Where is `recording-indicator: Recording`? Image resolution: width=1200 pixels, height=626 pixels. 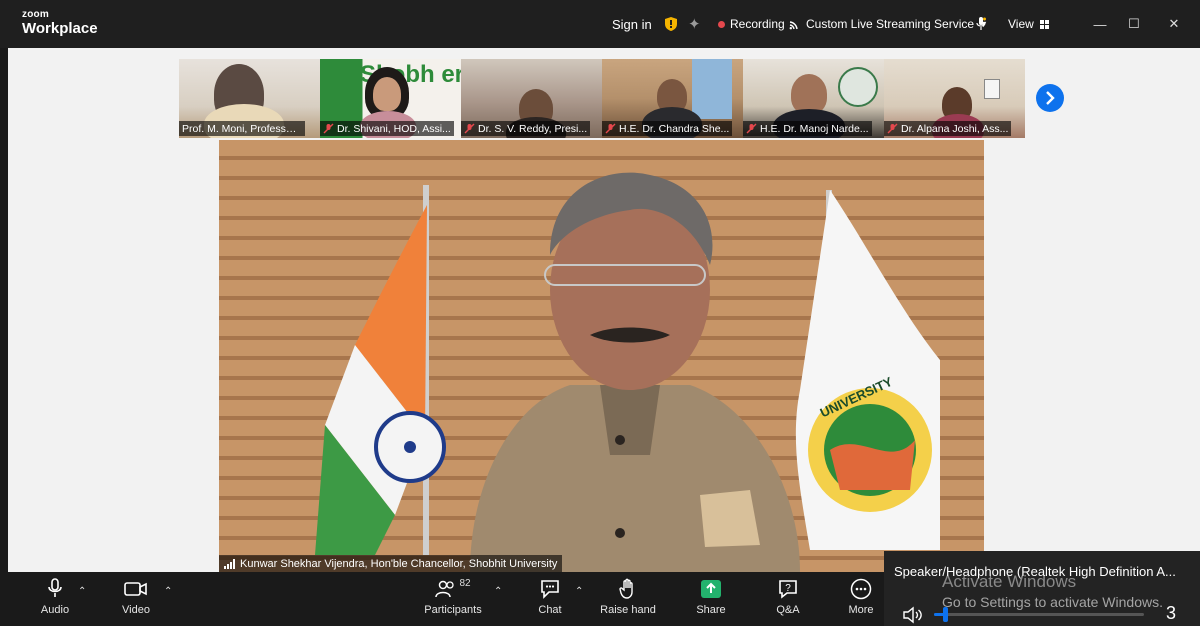
recording-indicator: Recording is located at coordinates (751, 24).